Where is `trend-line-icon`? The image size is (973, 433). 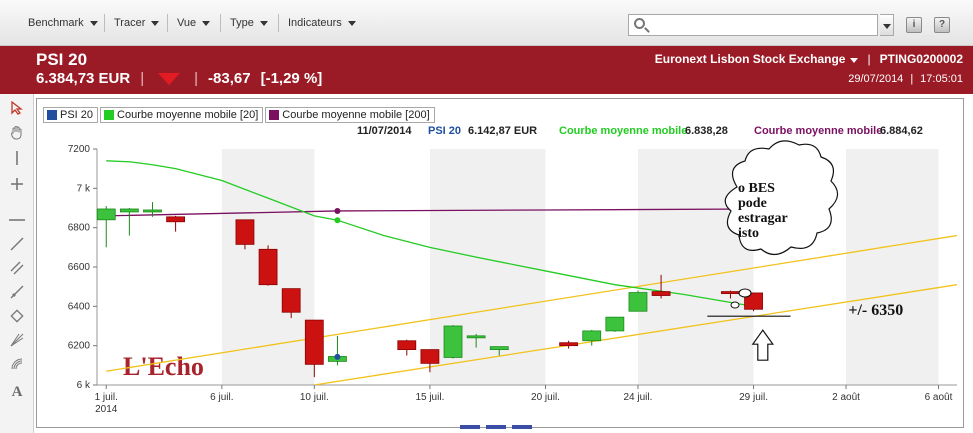
trend-line-icon is located at coordinates (17, 244).